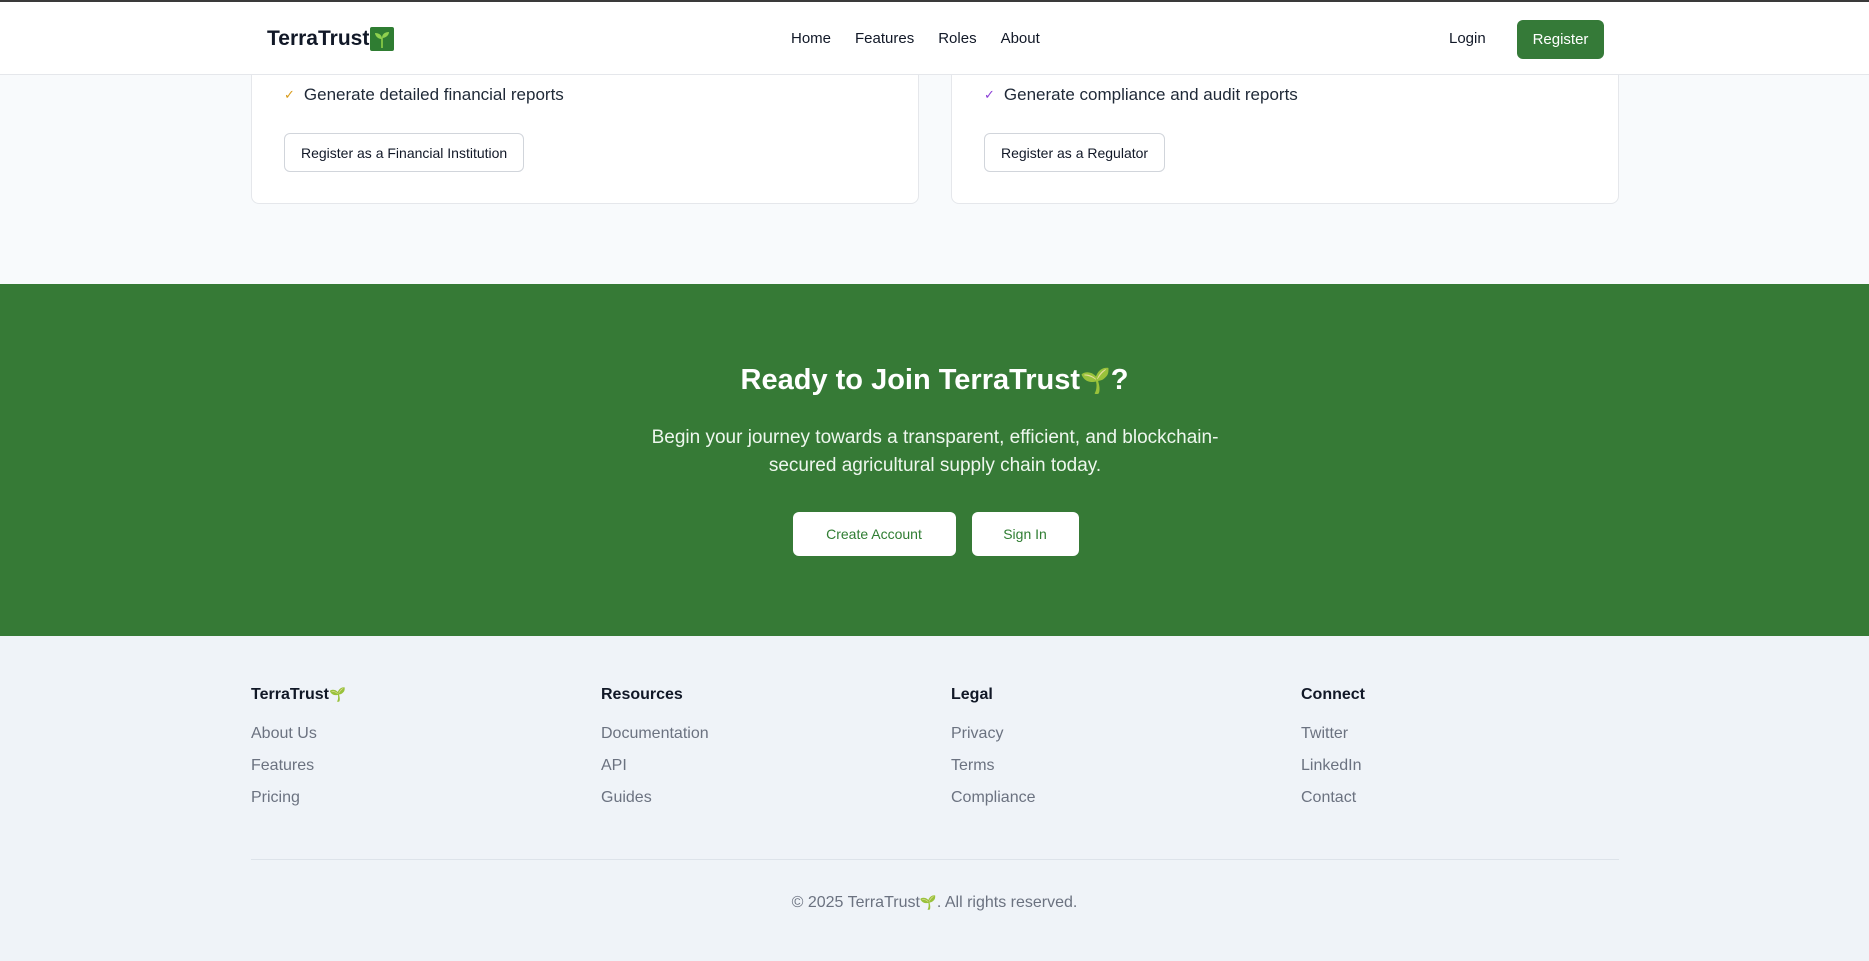 The width and height of the screenshot is (1869, 961). I want to click on copyright-suffix: . All rights reserved., so click(1007, 902).